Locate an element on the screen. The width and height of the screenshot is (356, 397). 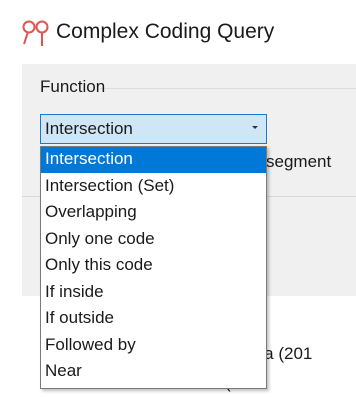
chevron-down-icon is located at coordinates (255, 127).